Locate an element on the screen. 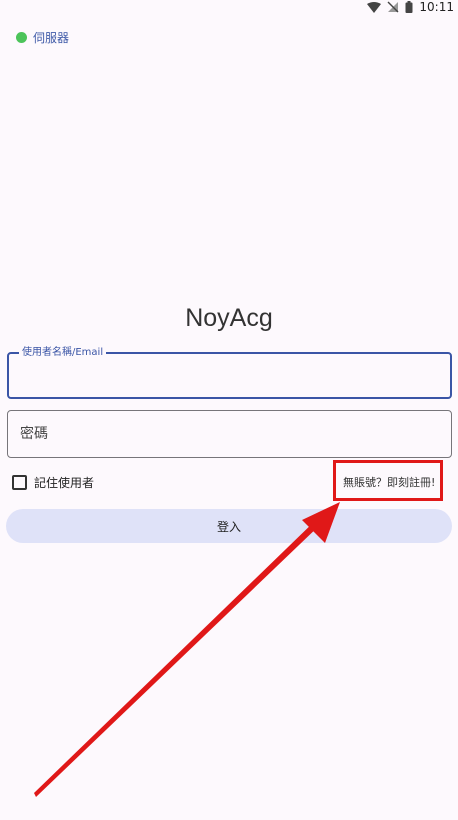 The width and height of the screenshot is (458, 820). annotation-arrow-head is located at coordinates (321, 522).